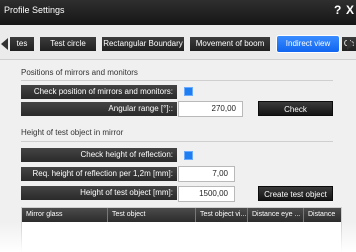  I want to click on title-bar: Profile Settings ? X, so click(178, 12).